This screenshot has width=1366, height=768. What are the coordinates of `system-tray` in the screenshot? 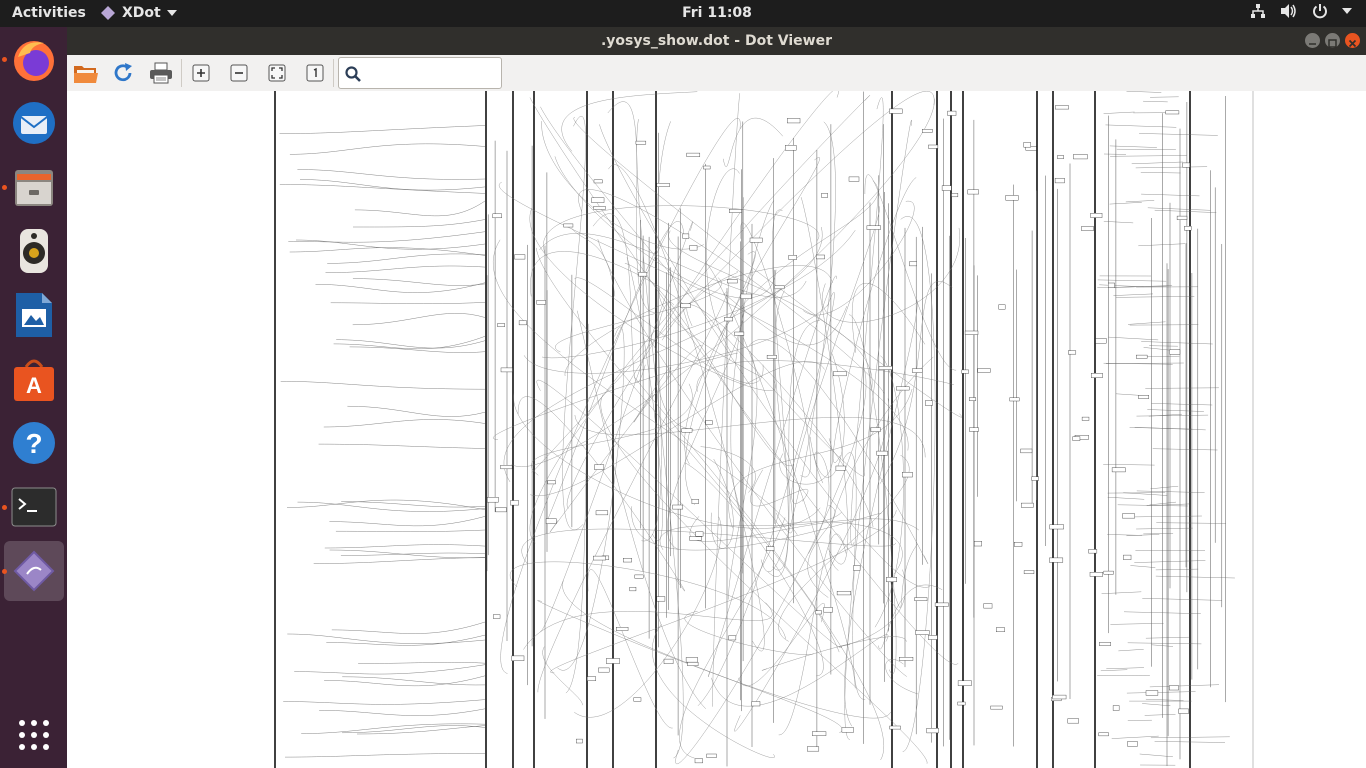 It's located at (1301, 11).